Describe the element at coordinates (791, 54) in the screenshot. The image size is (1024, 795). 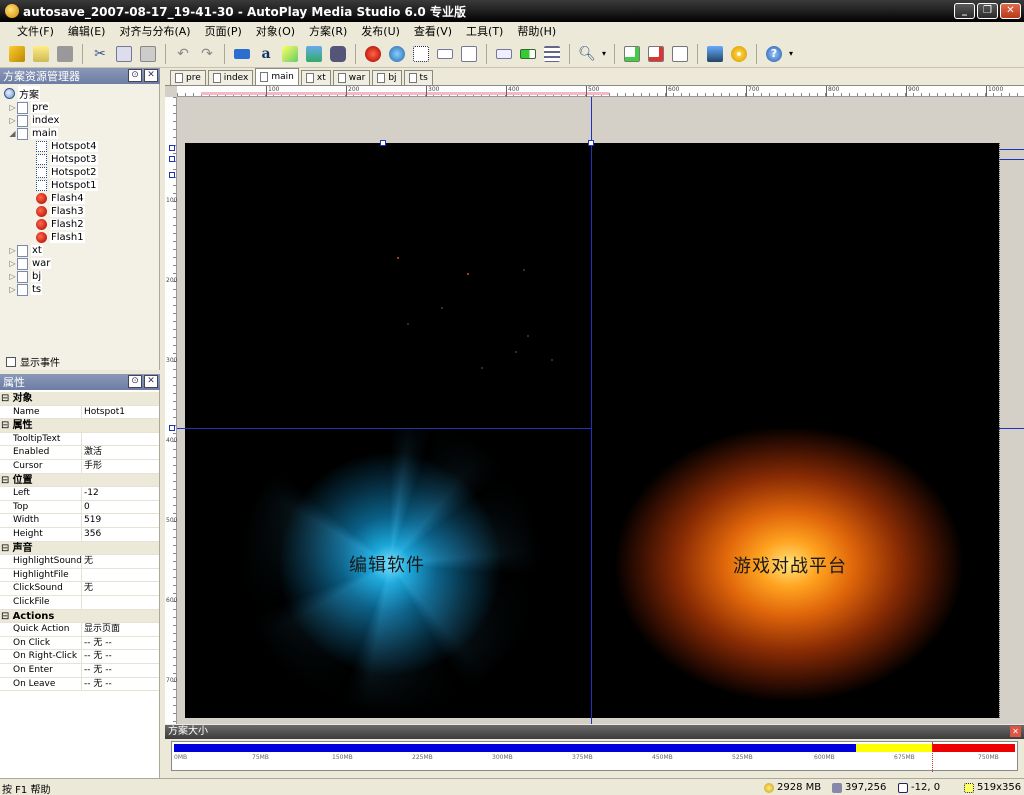
I see `chevron-down-icon: ▾` at that location.